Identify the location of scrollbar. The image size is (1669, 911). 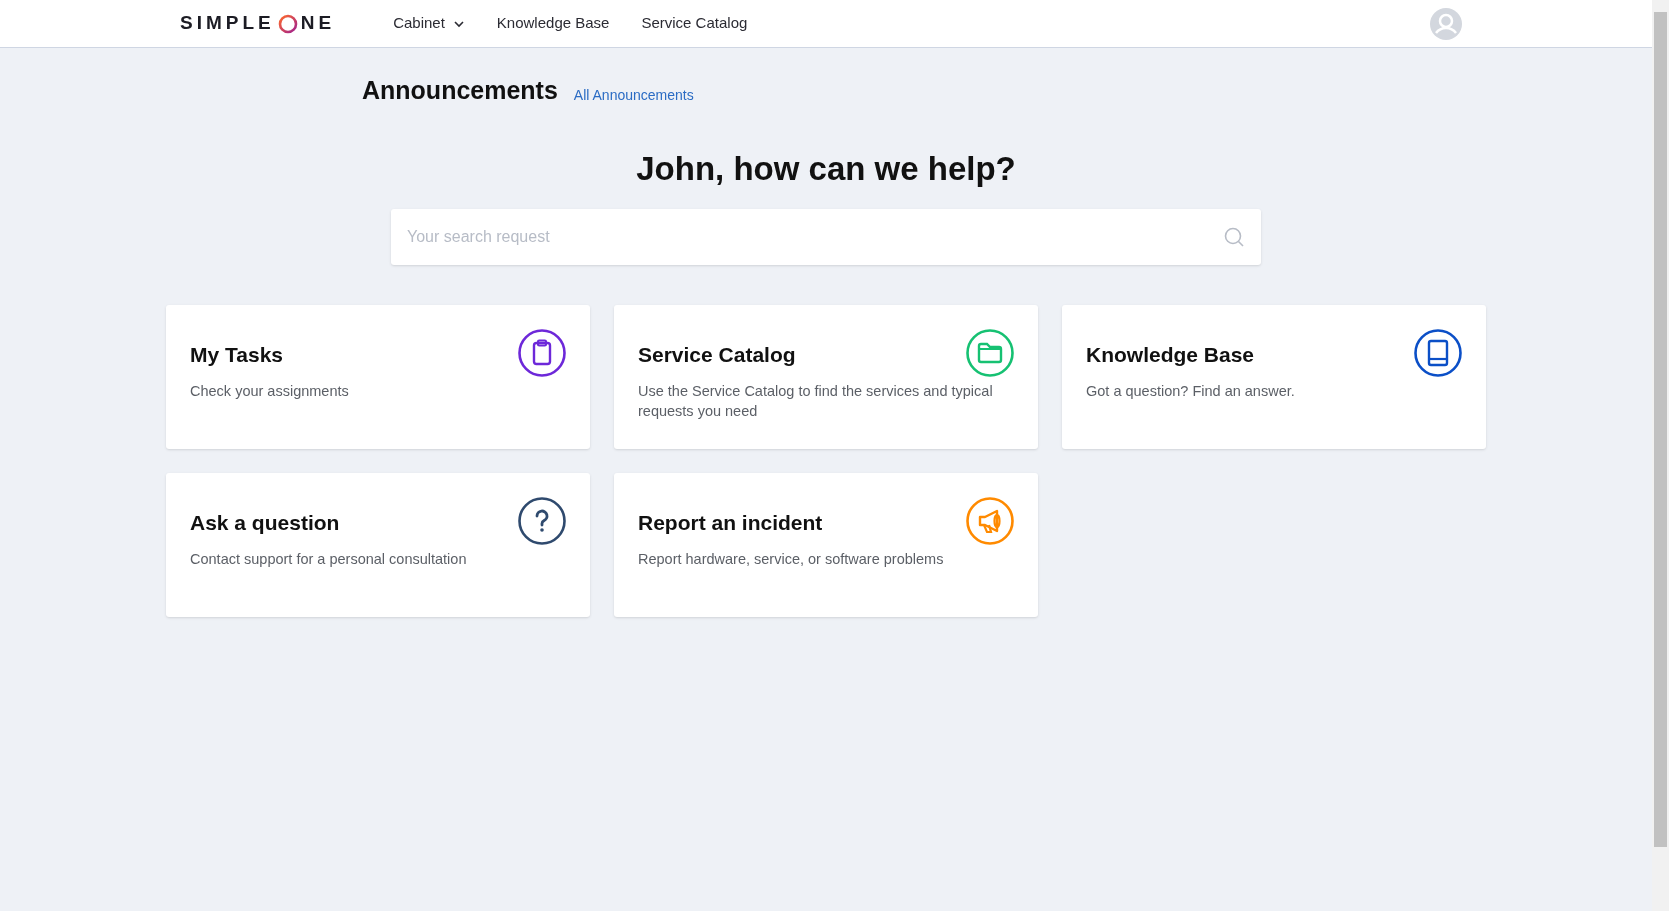
(1660, 455).